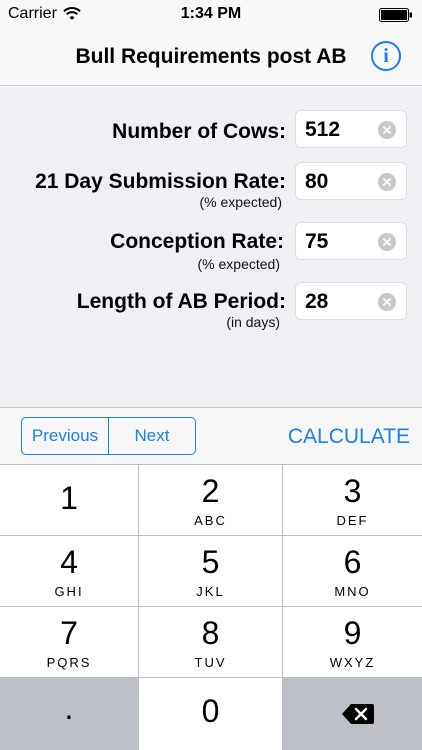 The height and width of the screenshot is (750, 422). What do you see at coordinates (351, 241) in the screenshot?
I see `conception-rate-field: 75` at bounding box center [351, 241].